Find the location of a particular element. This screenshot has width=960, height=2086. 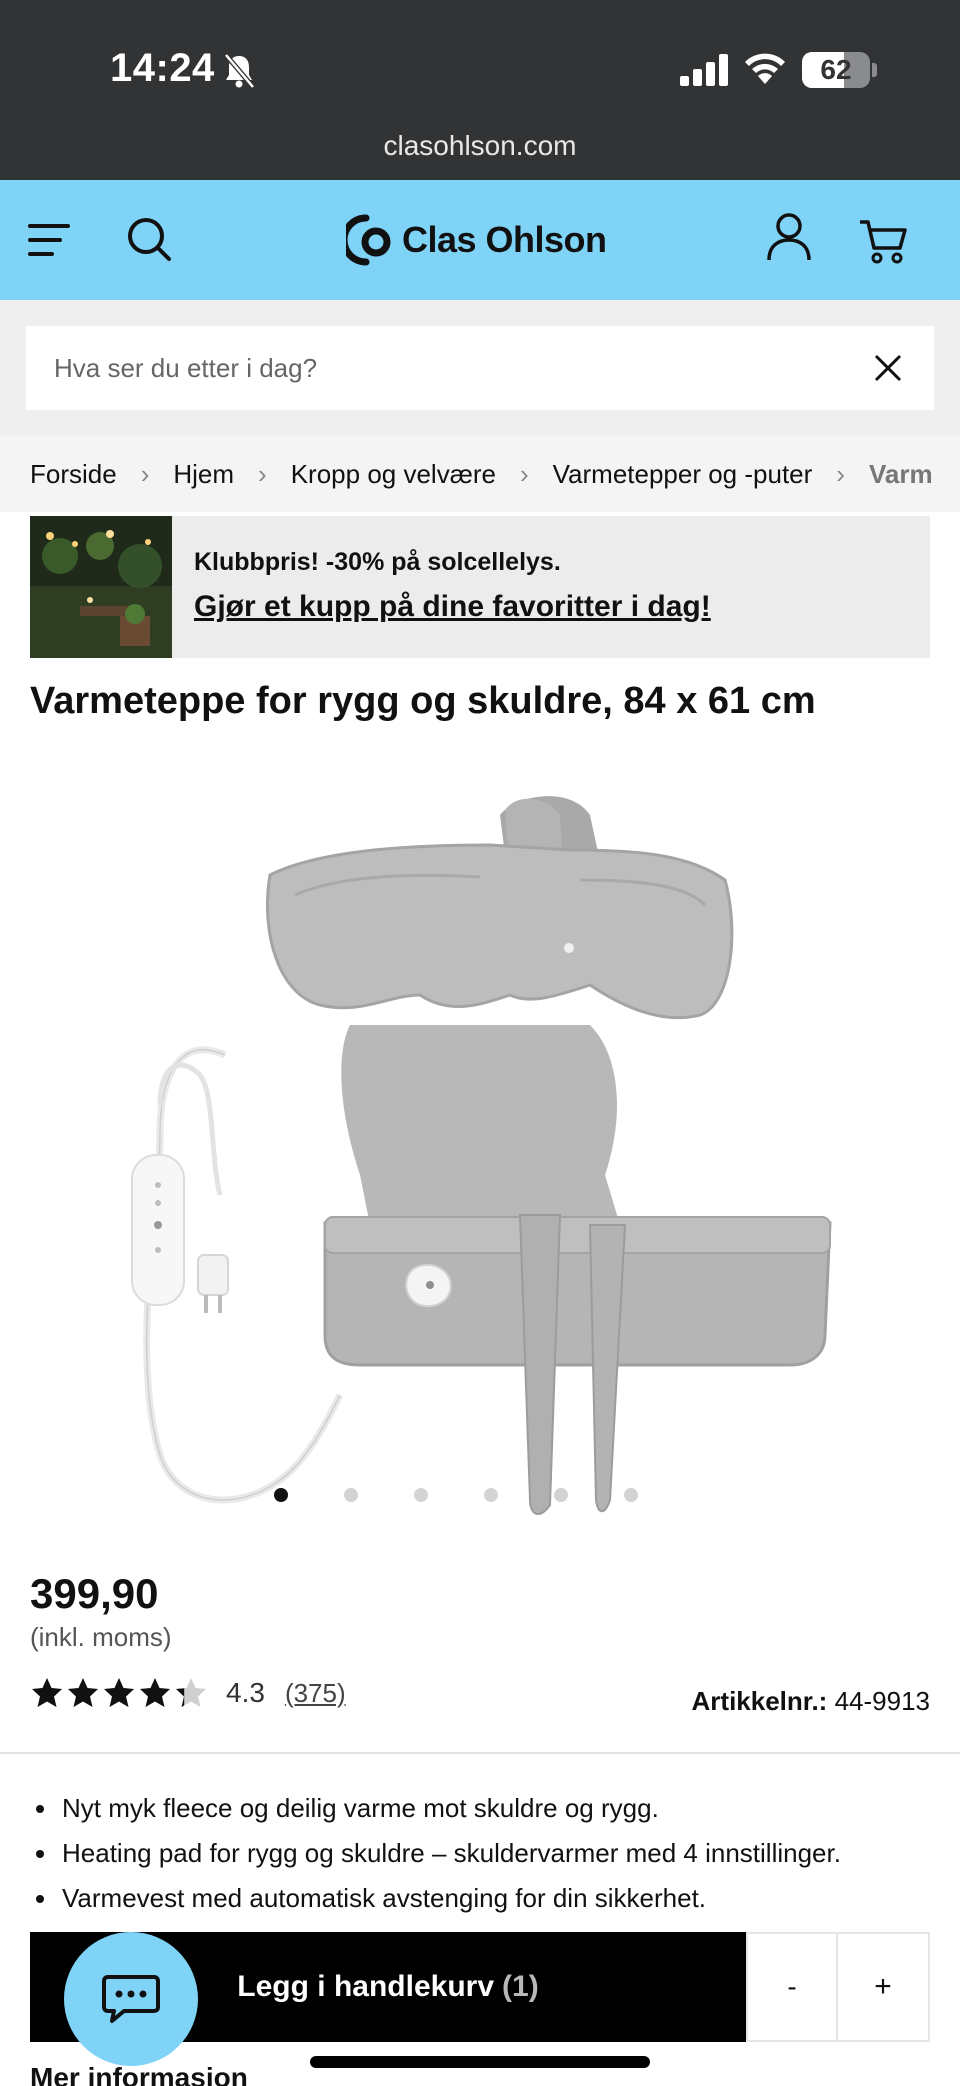

article-number-value: 44-9913 is located at coordinates (882, 1701).